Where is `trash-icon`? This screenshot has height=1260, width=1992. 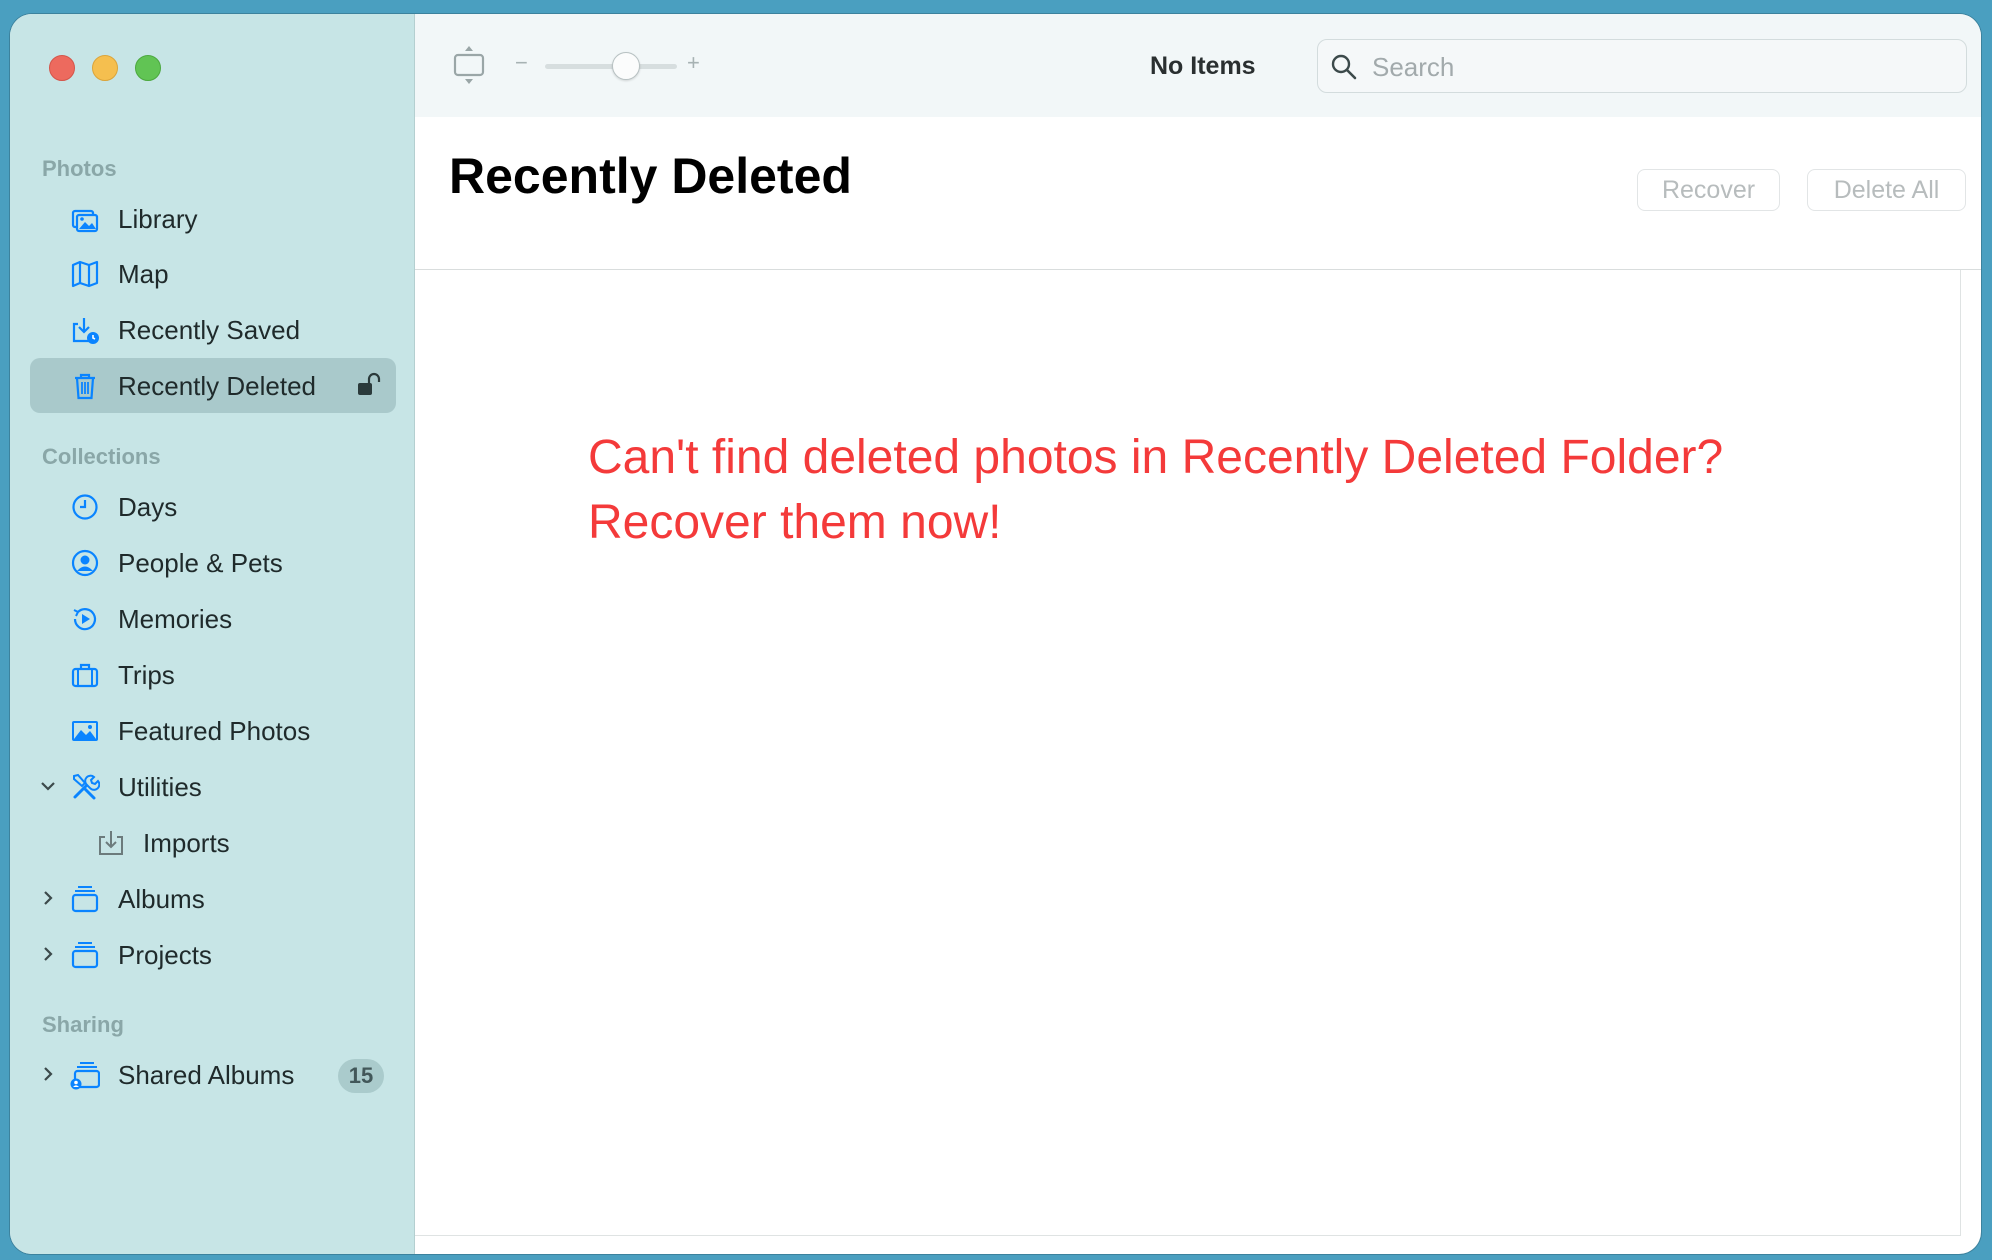 trash-icon is located at coordinates (85, 386).